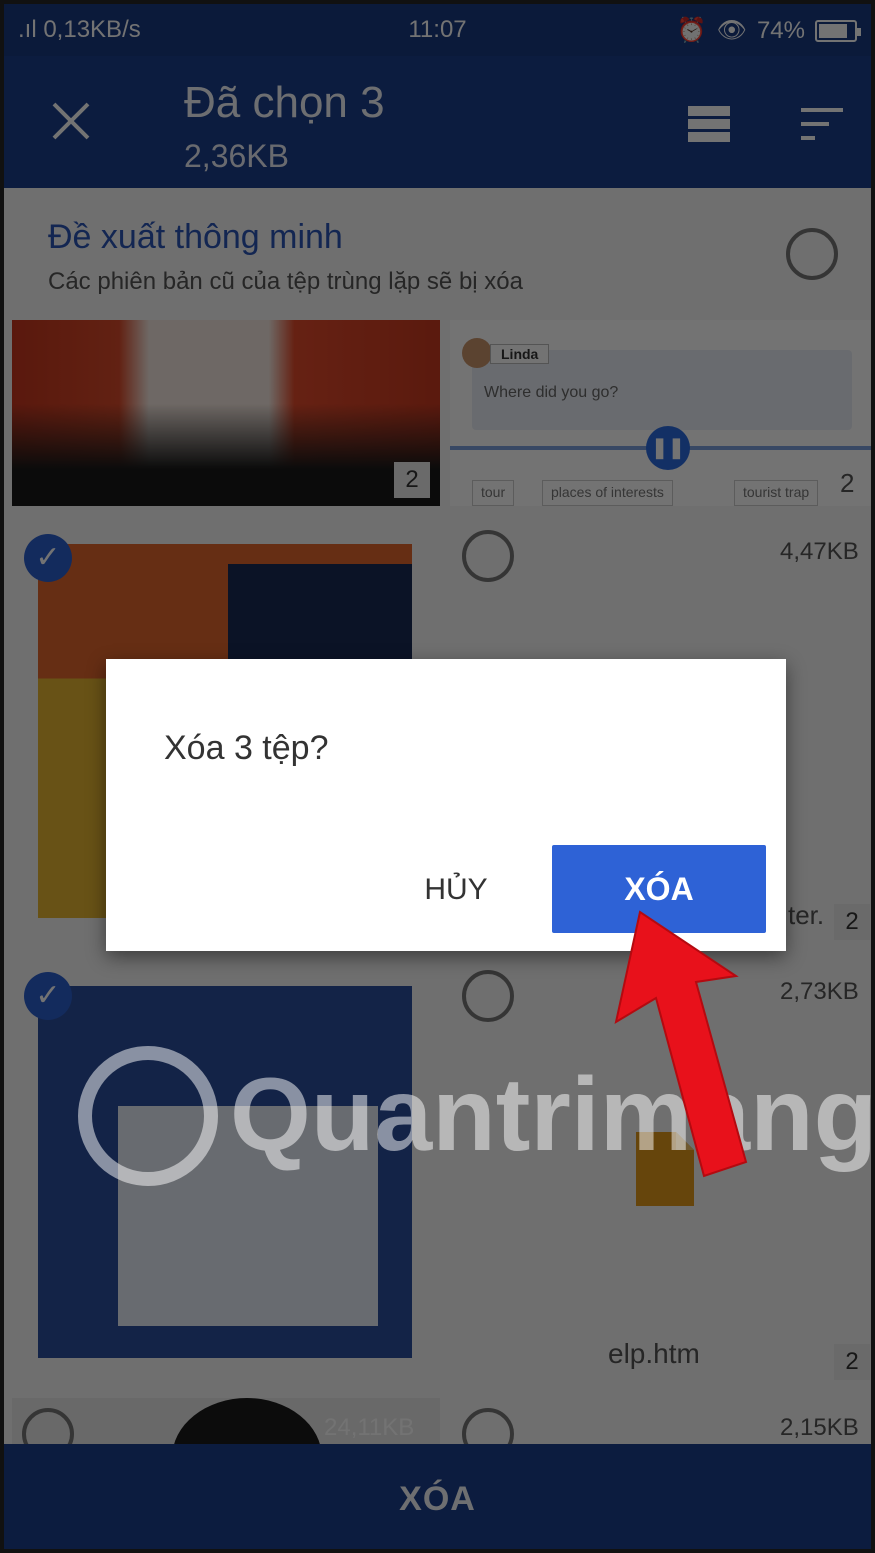  Describe the element at coordinates (668, 448) in the screenshot. I see `pause-icon: ❚❚` at that location.